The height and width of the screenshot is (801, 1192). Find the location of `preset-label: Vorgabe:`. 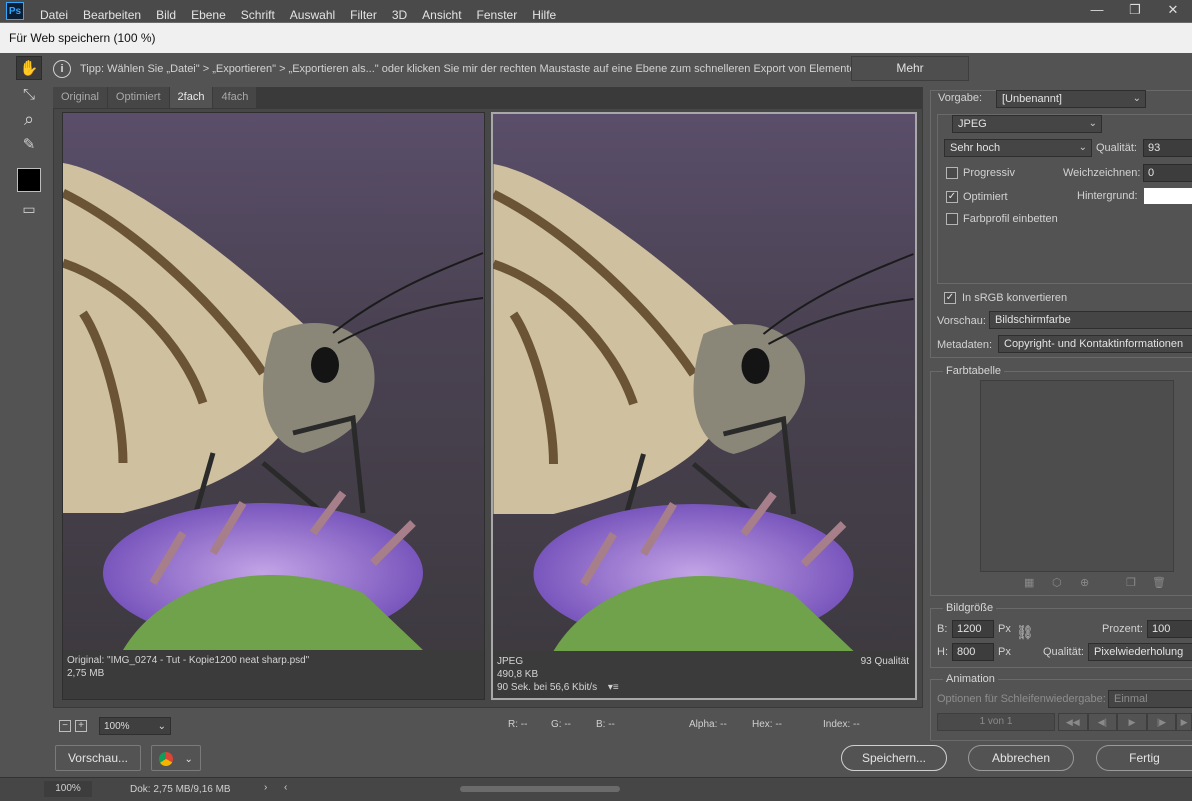

preset-label: Vorgabe: is located at coordinates (960, 98).